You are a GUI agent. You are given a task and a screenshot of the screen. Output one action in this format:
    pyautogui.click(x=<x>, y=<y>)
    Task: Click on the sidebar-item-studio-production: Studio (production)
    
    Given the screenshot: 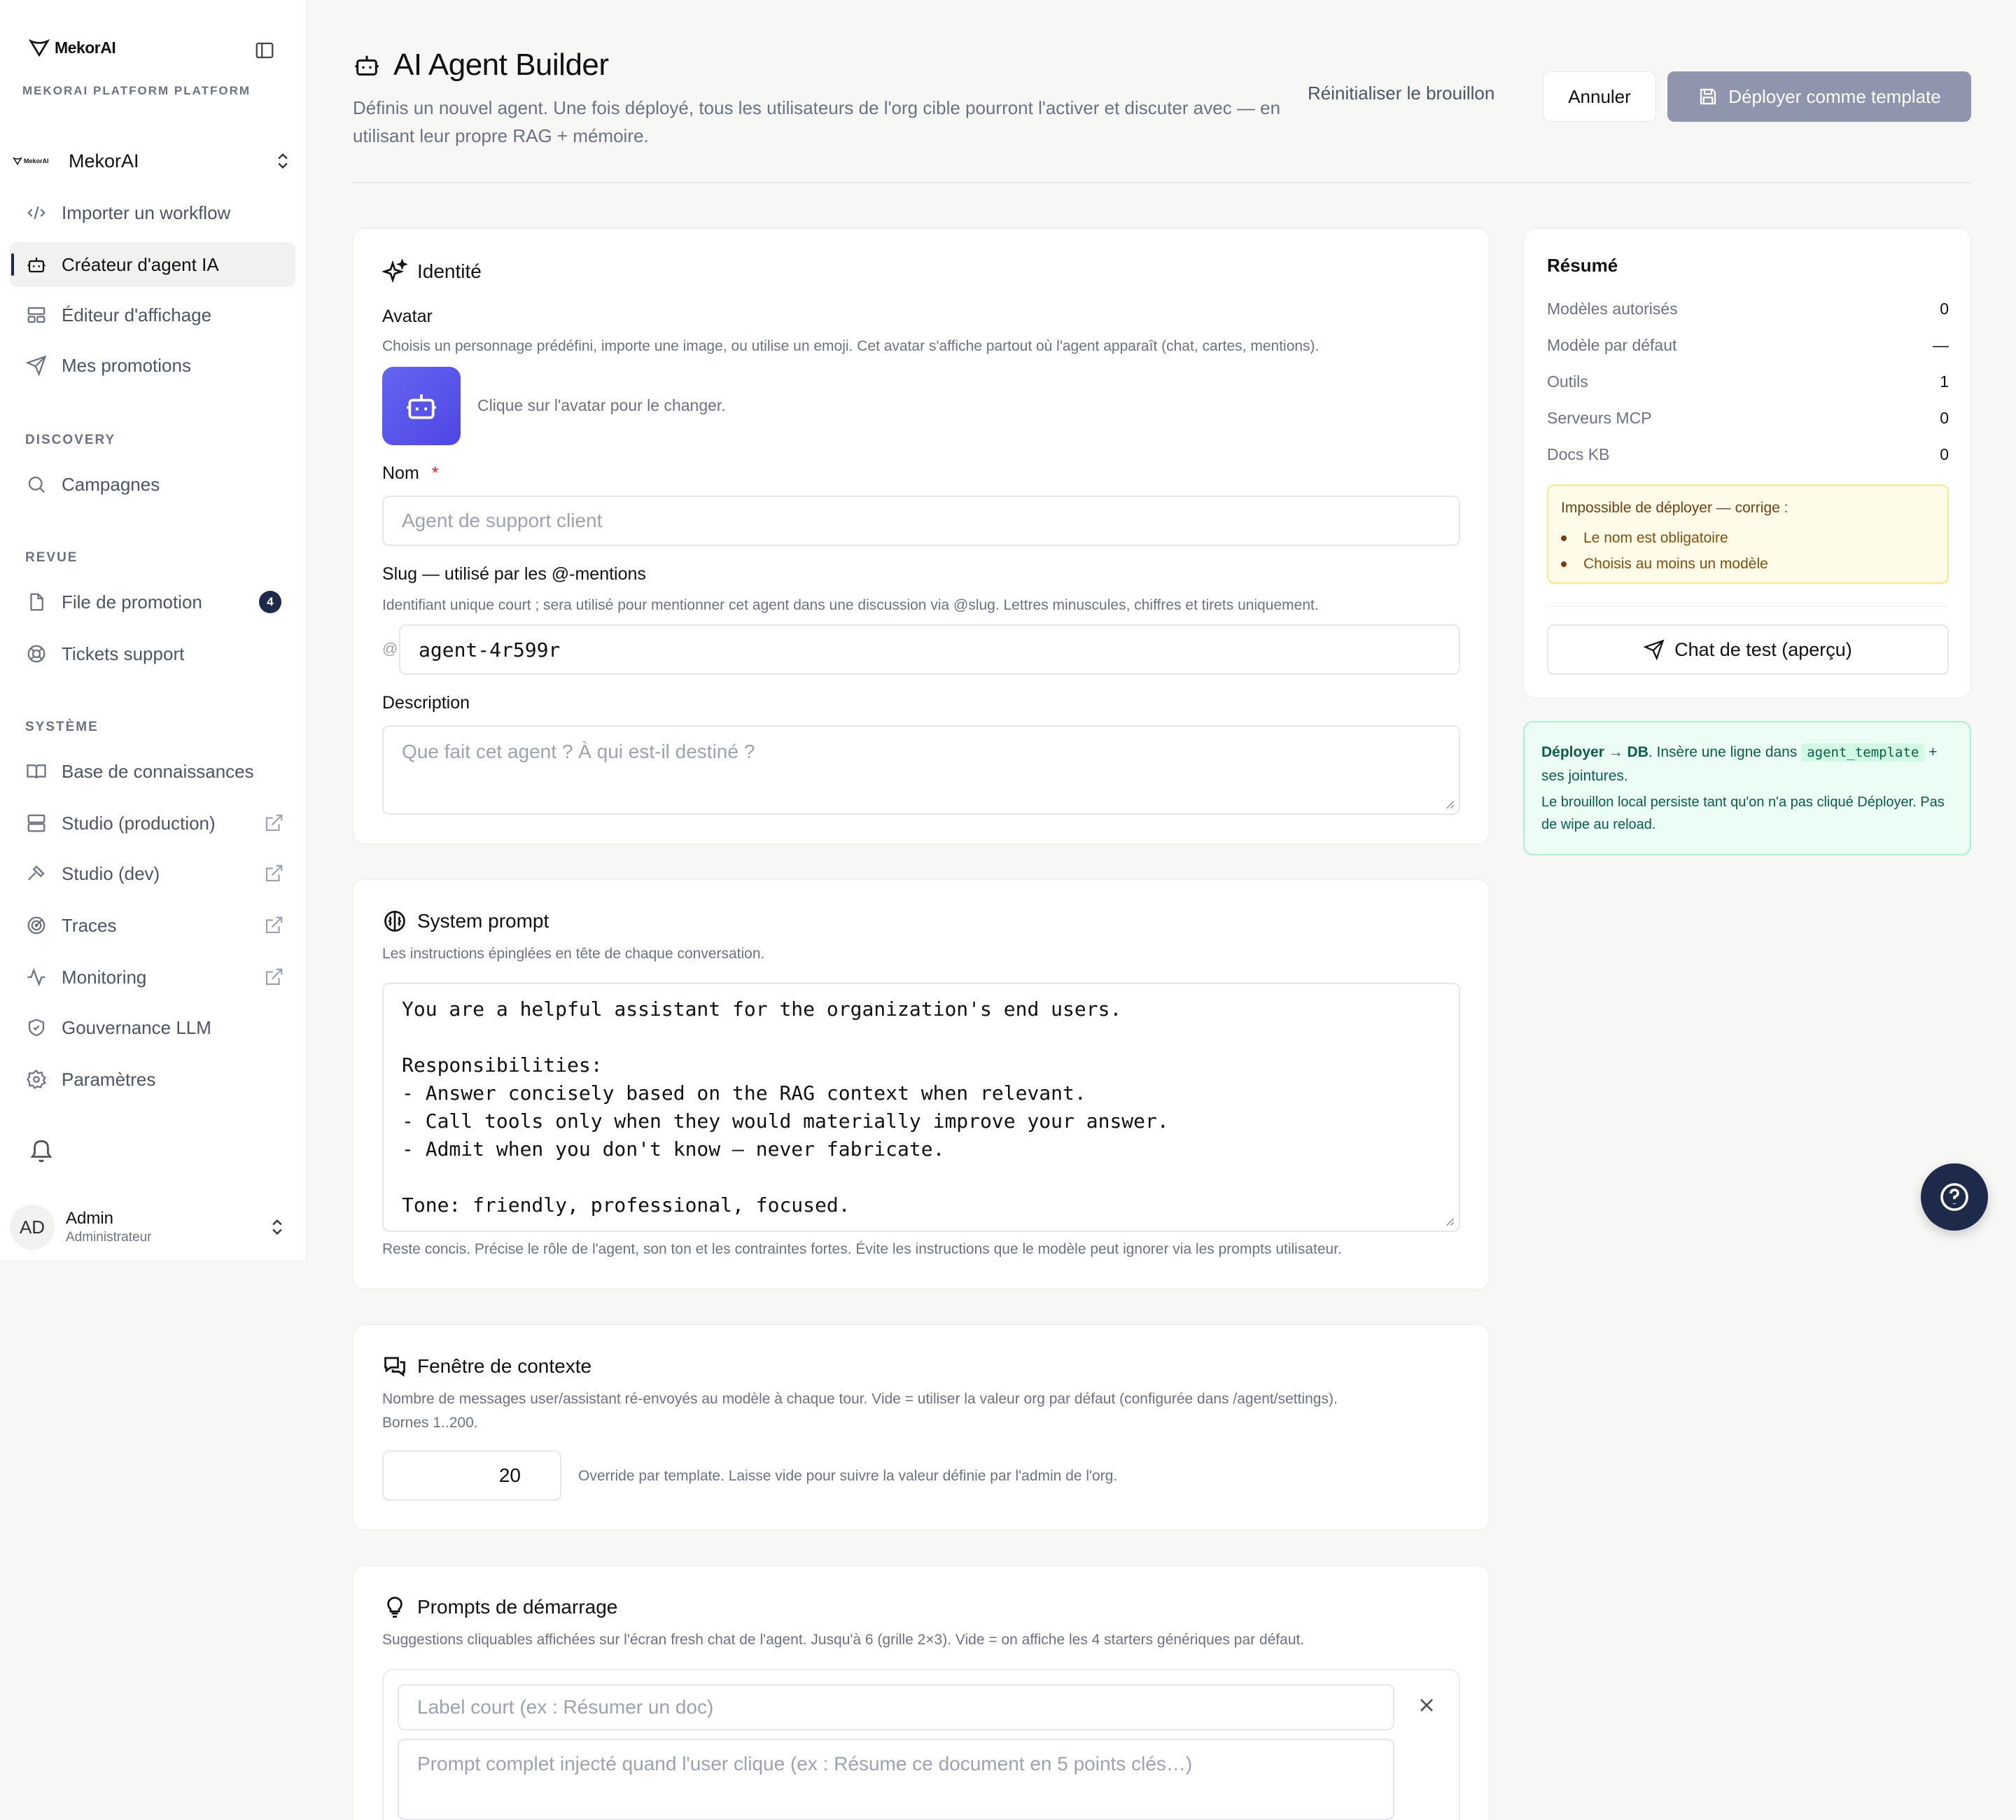 What is the action you would take?
    pyautogui.click(x=152, y=823)
    